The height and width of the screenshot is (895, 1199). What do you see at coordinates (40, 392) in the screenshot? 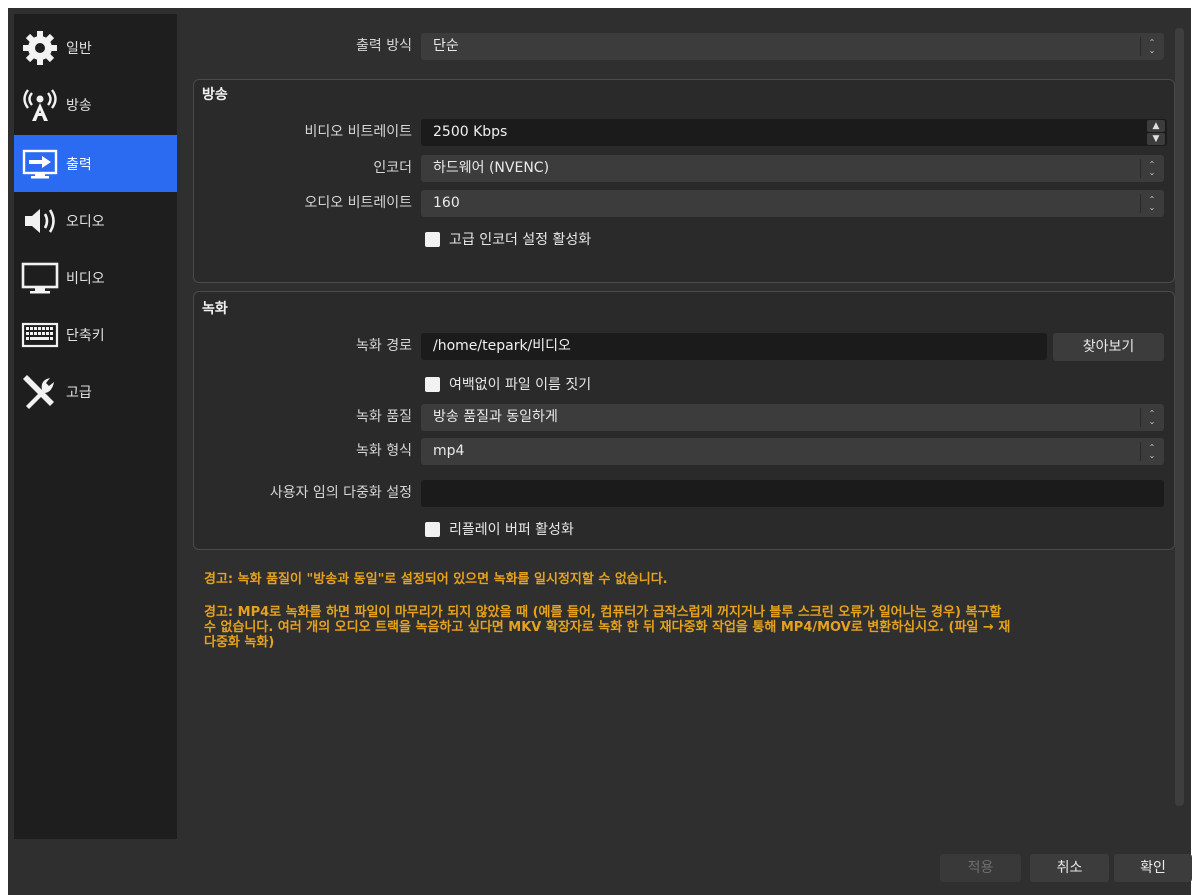
I see `tools-icon` at bounding box center [40, 392].